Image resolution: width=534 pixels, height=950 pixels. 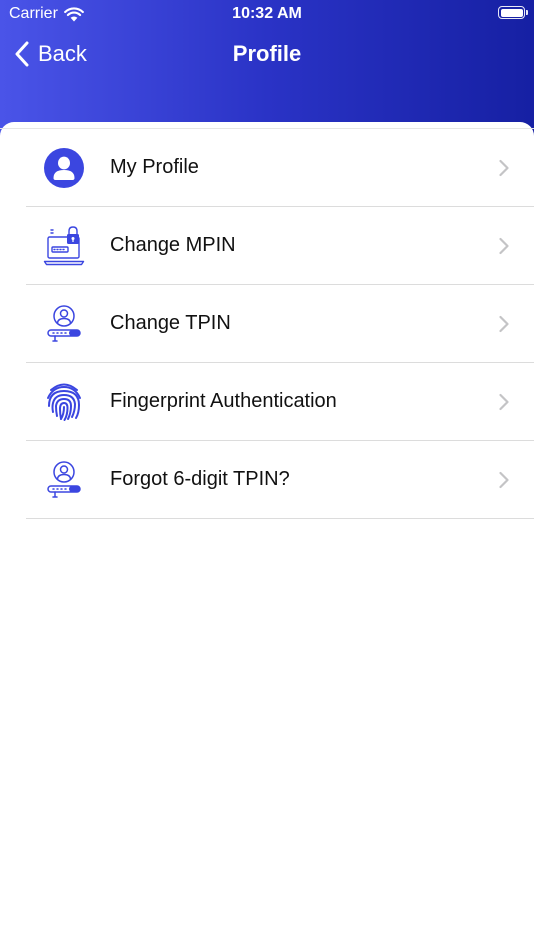 What do you see at coordinates (223, 401) in the screenshot?
I see `menu-item-label: Fingerprint Authentication` at bounding box center [223, 401].